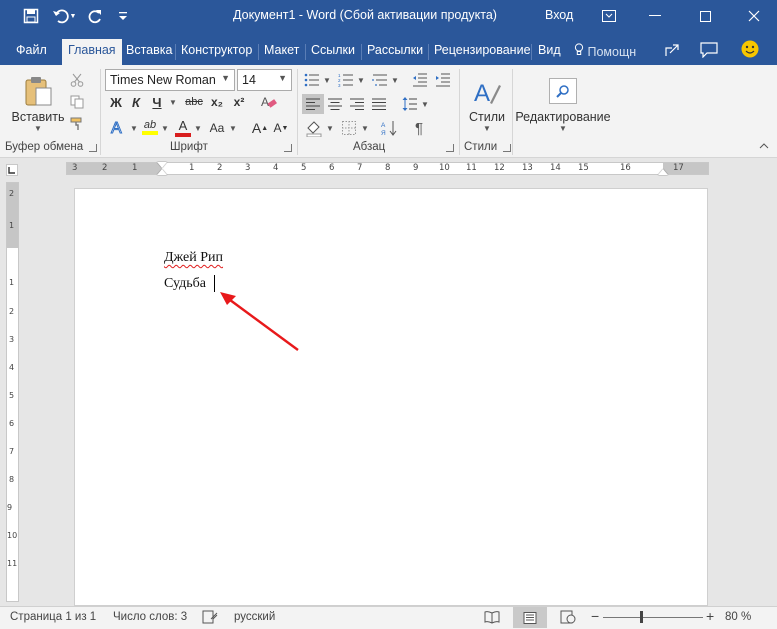 The image size is (777, 629). I want to click on clear-formatting-icon: A, so click(269, 102).